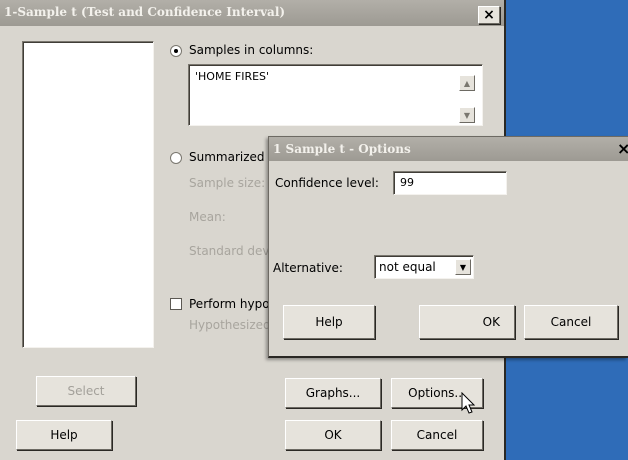 The height and width of the screenshot is (460, 628). I want to click on alternative-label: Alternative:, so click(308, 268).